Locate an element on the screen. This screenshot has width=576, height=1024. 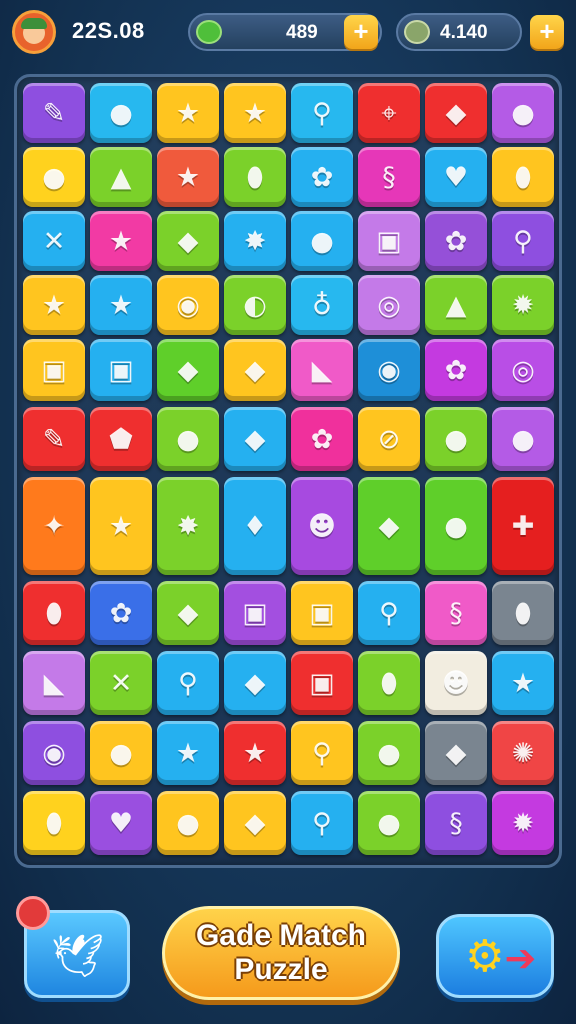
tile-piece-icon: ⬟ is located at coordinates (121, 439).